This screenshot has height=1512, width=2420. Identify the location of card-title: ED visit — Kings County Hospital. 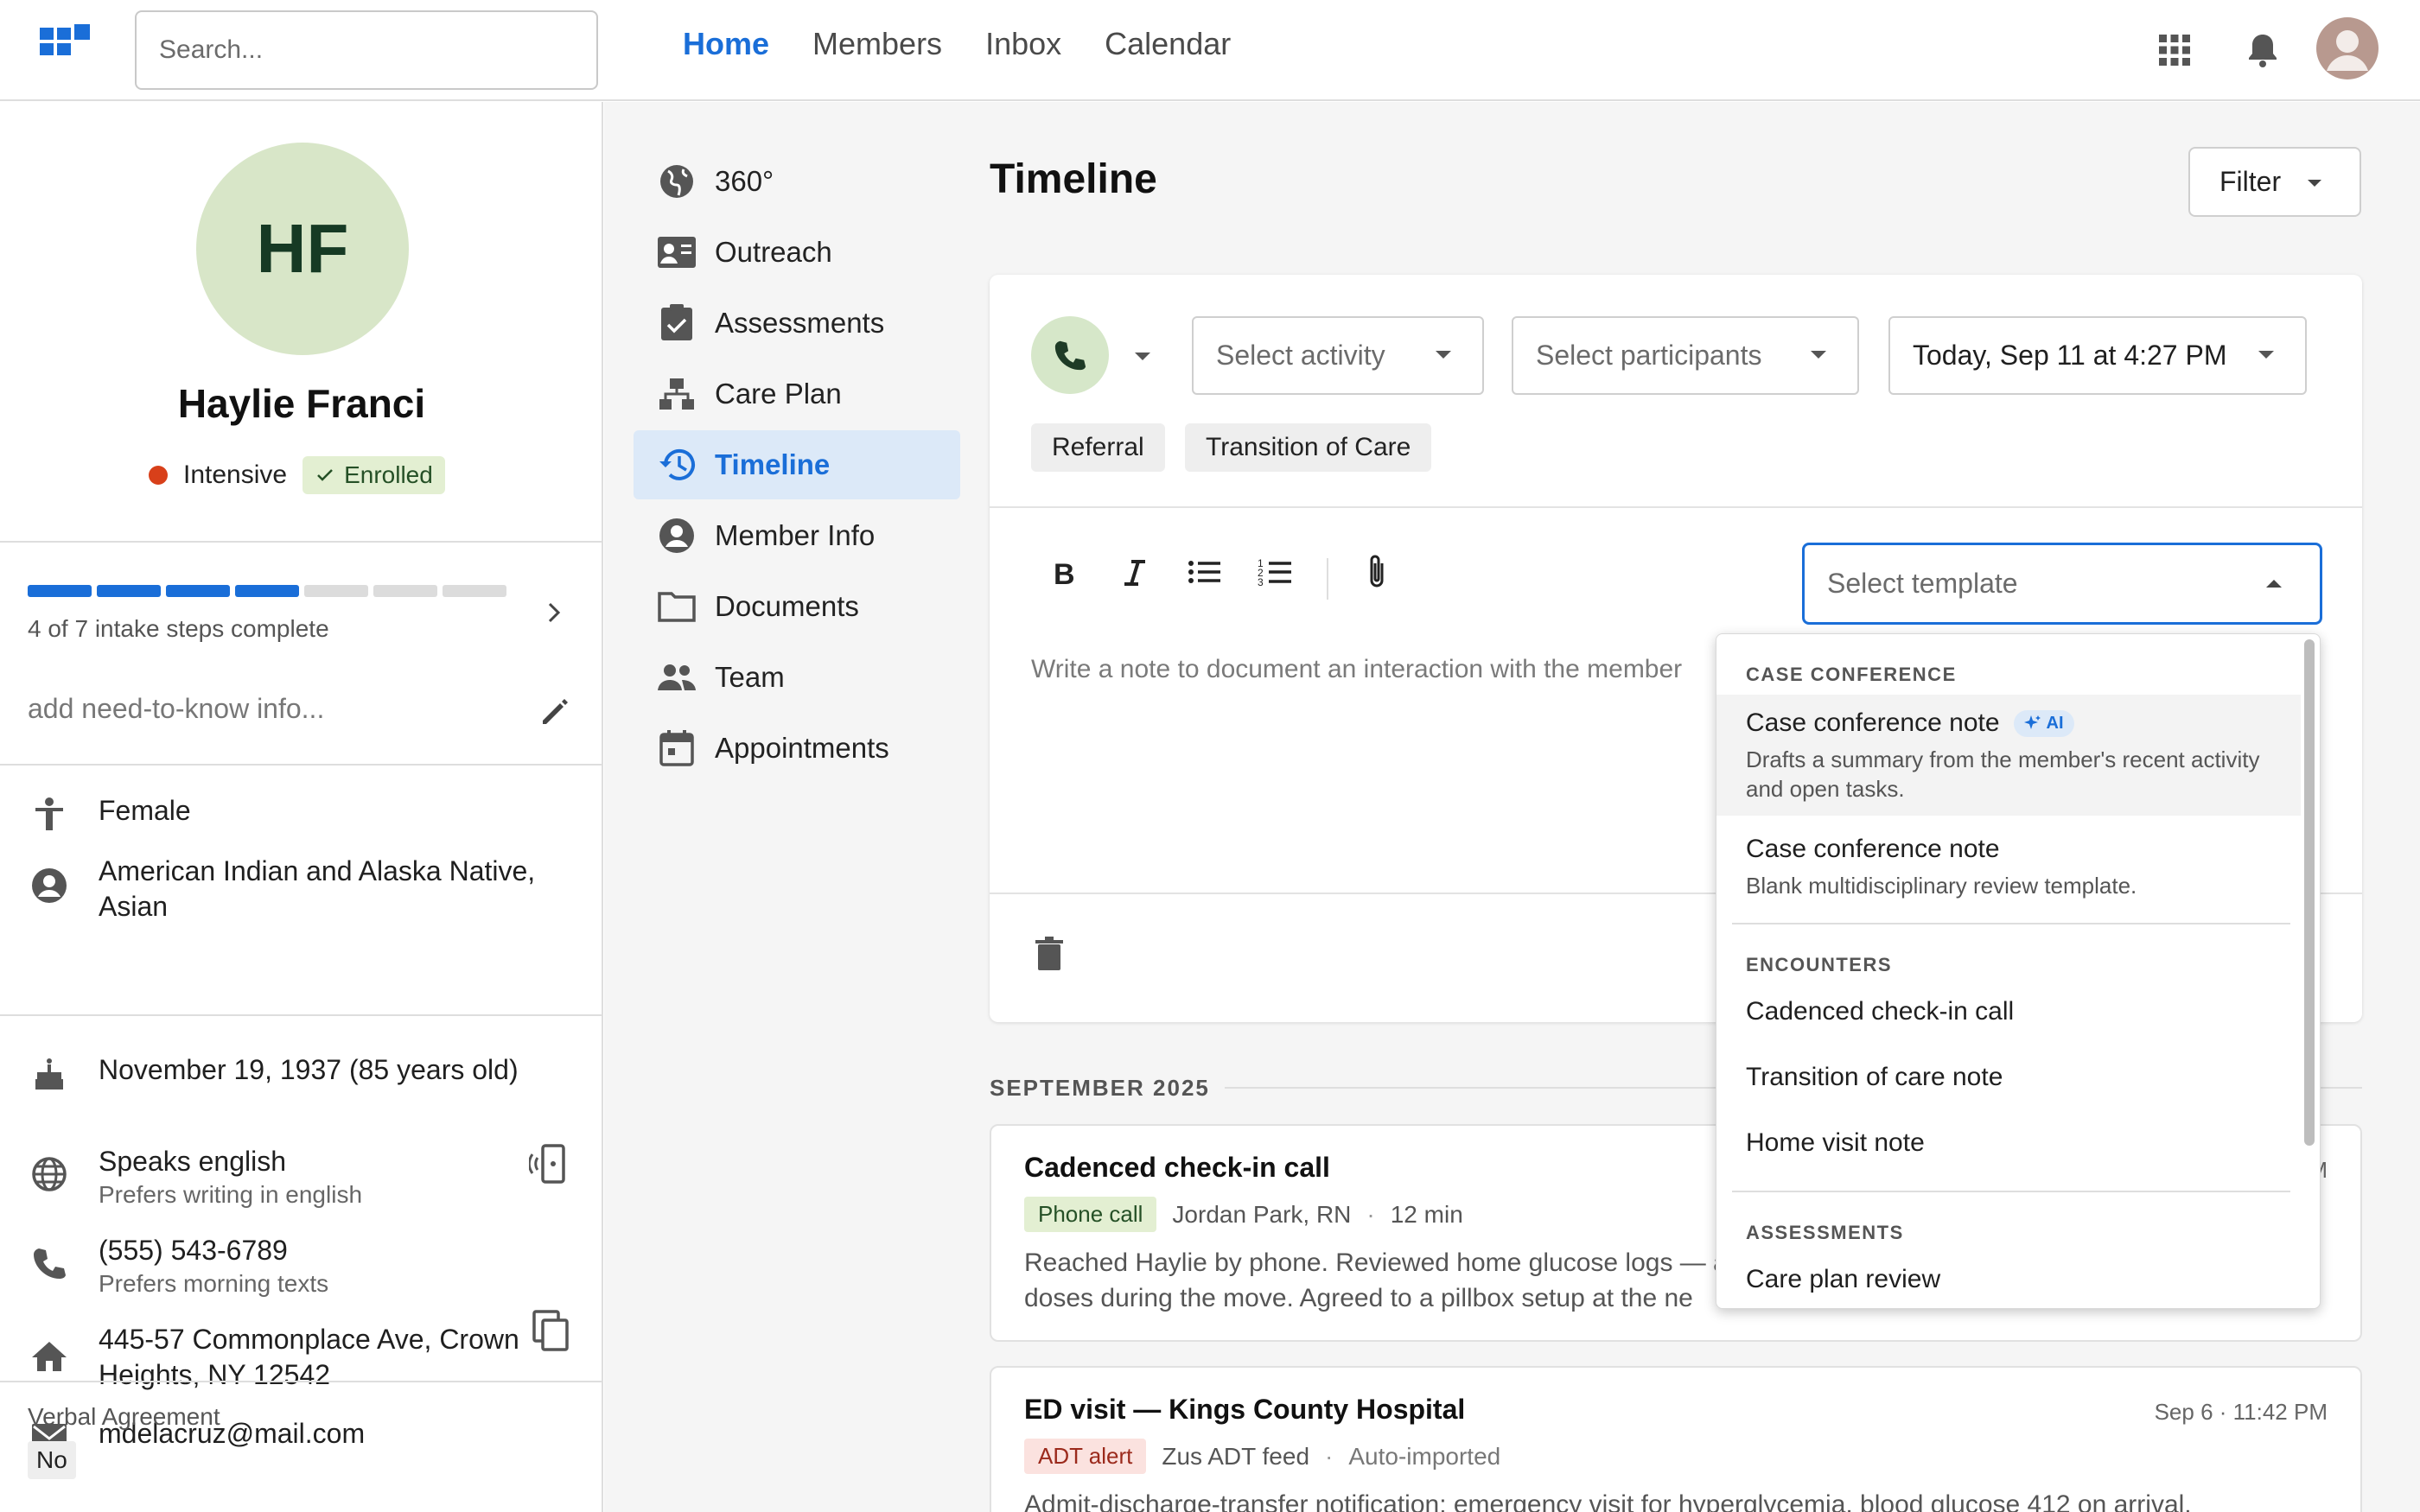
(1245, 1409).